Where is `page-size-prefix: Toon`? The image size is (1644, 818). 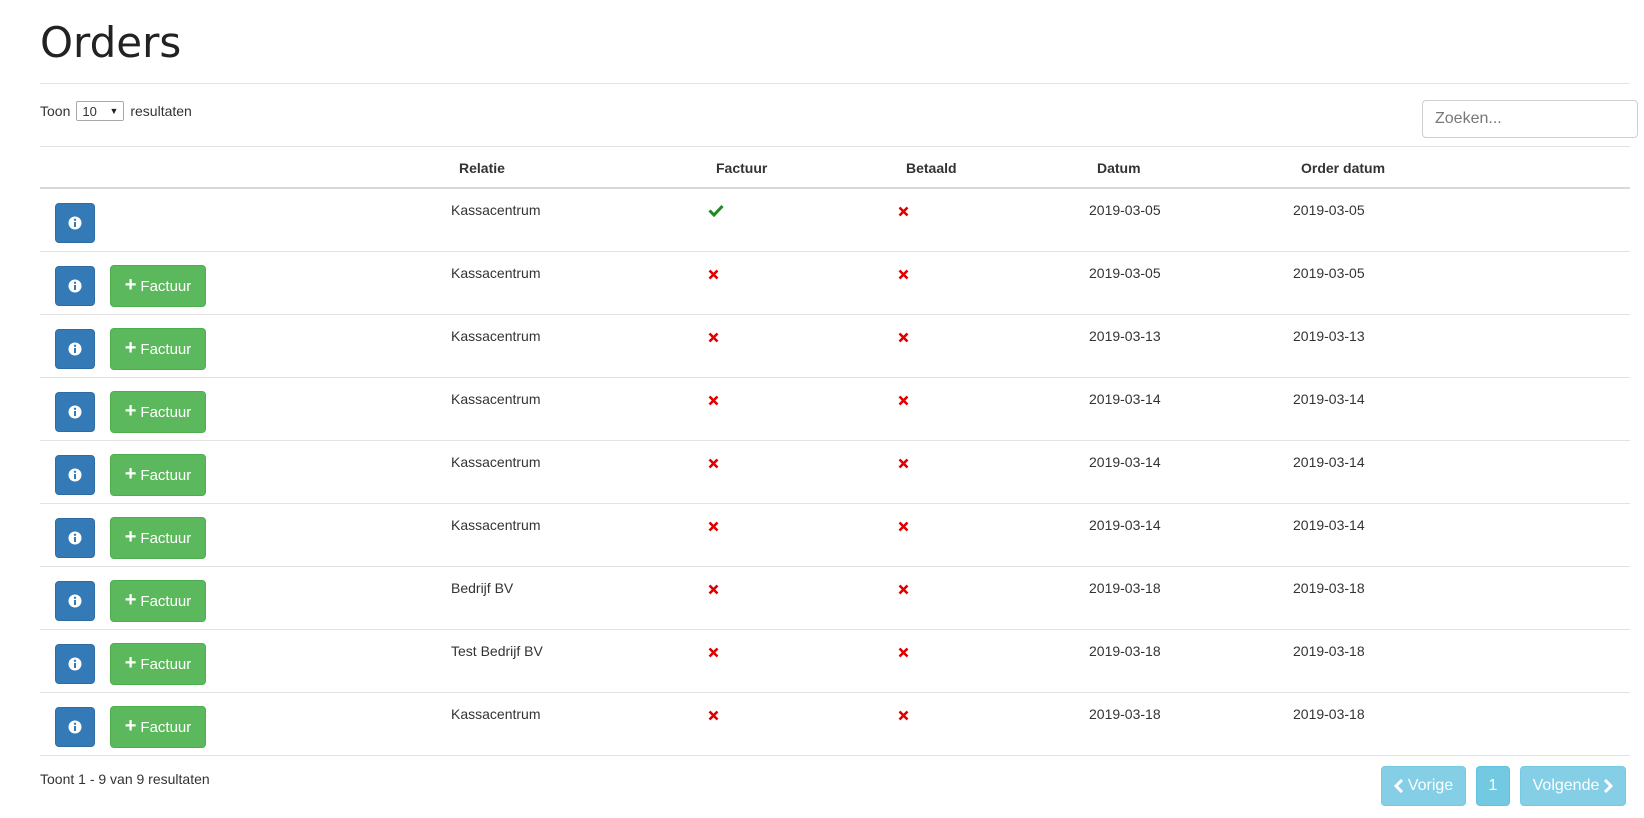 page-size-prefix: Toon is located at coordinates (55, 111).